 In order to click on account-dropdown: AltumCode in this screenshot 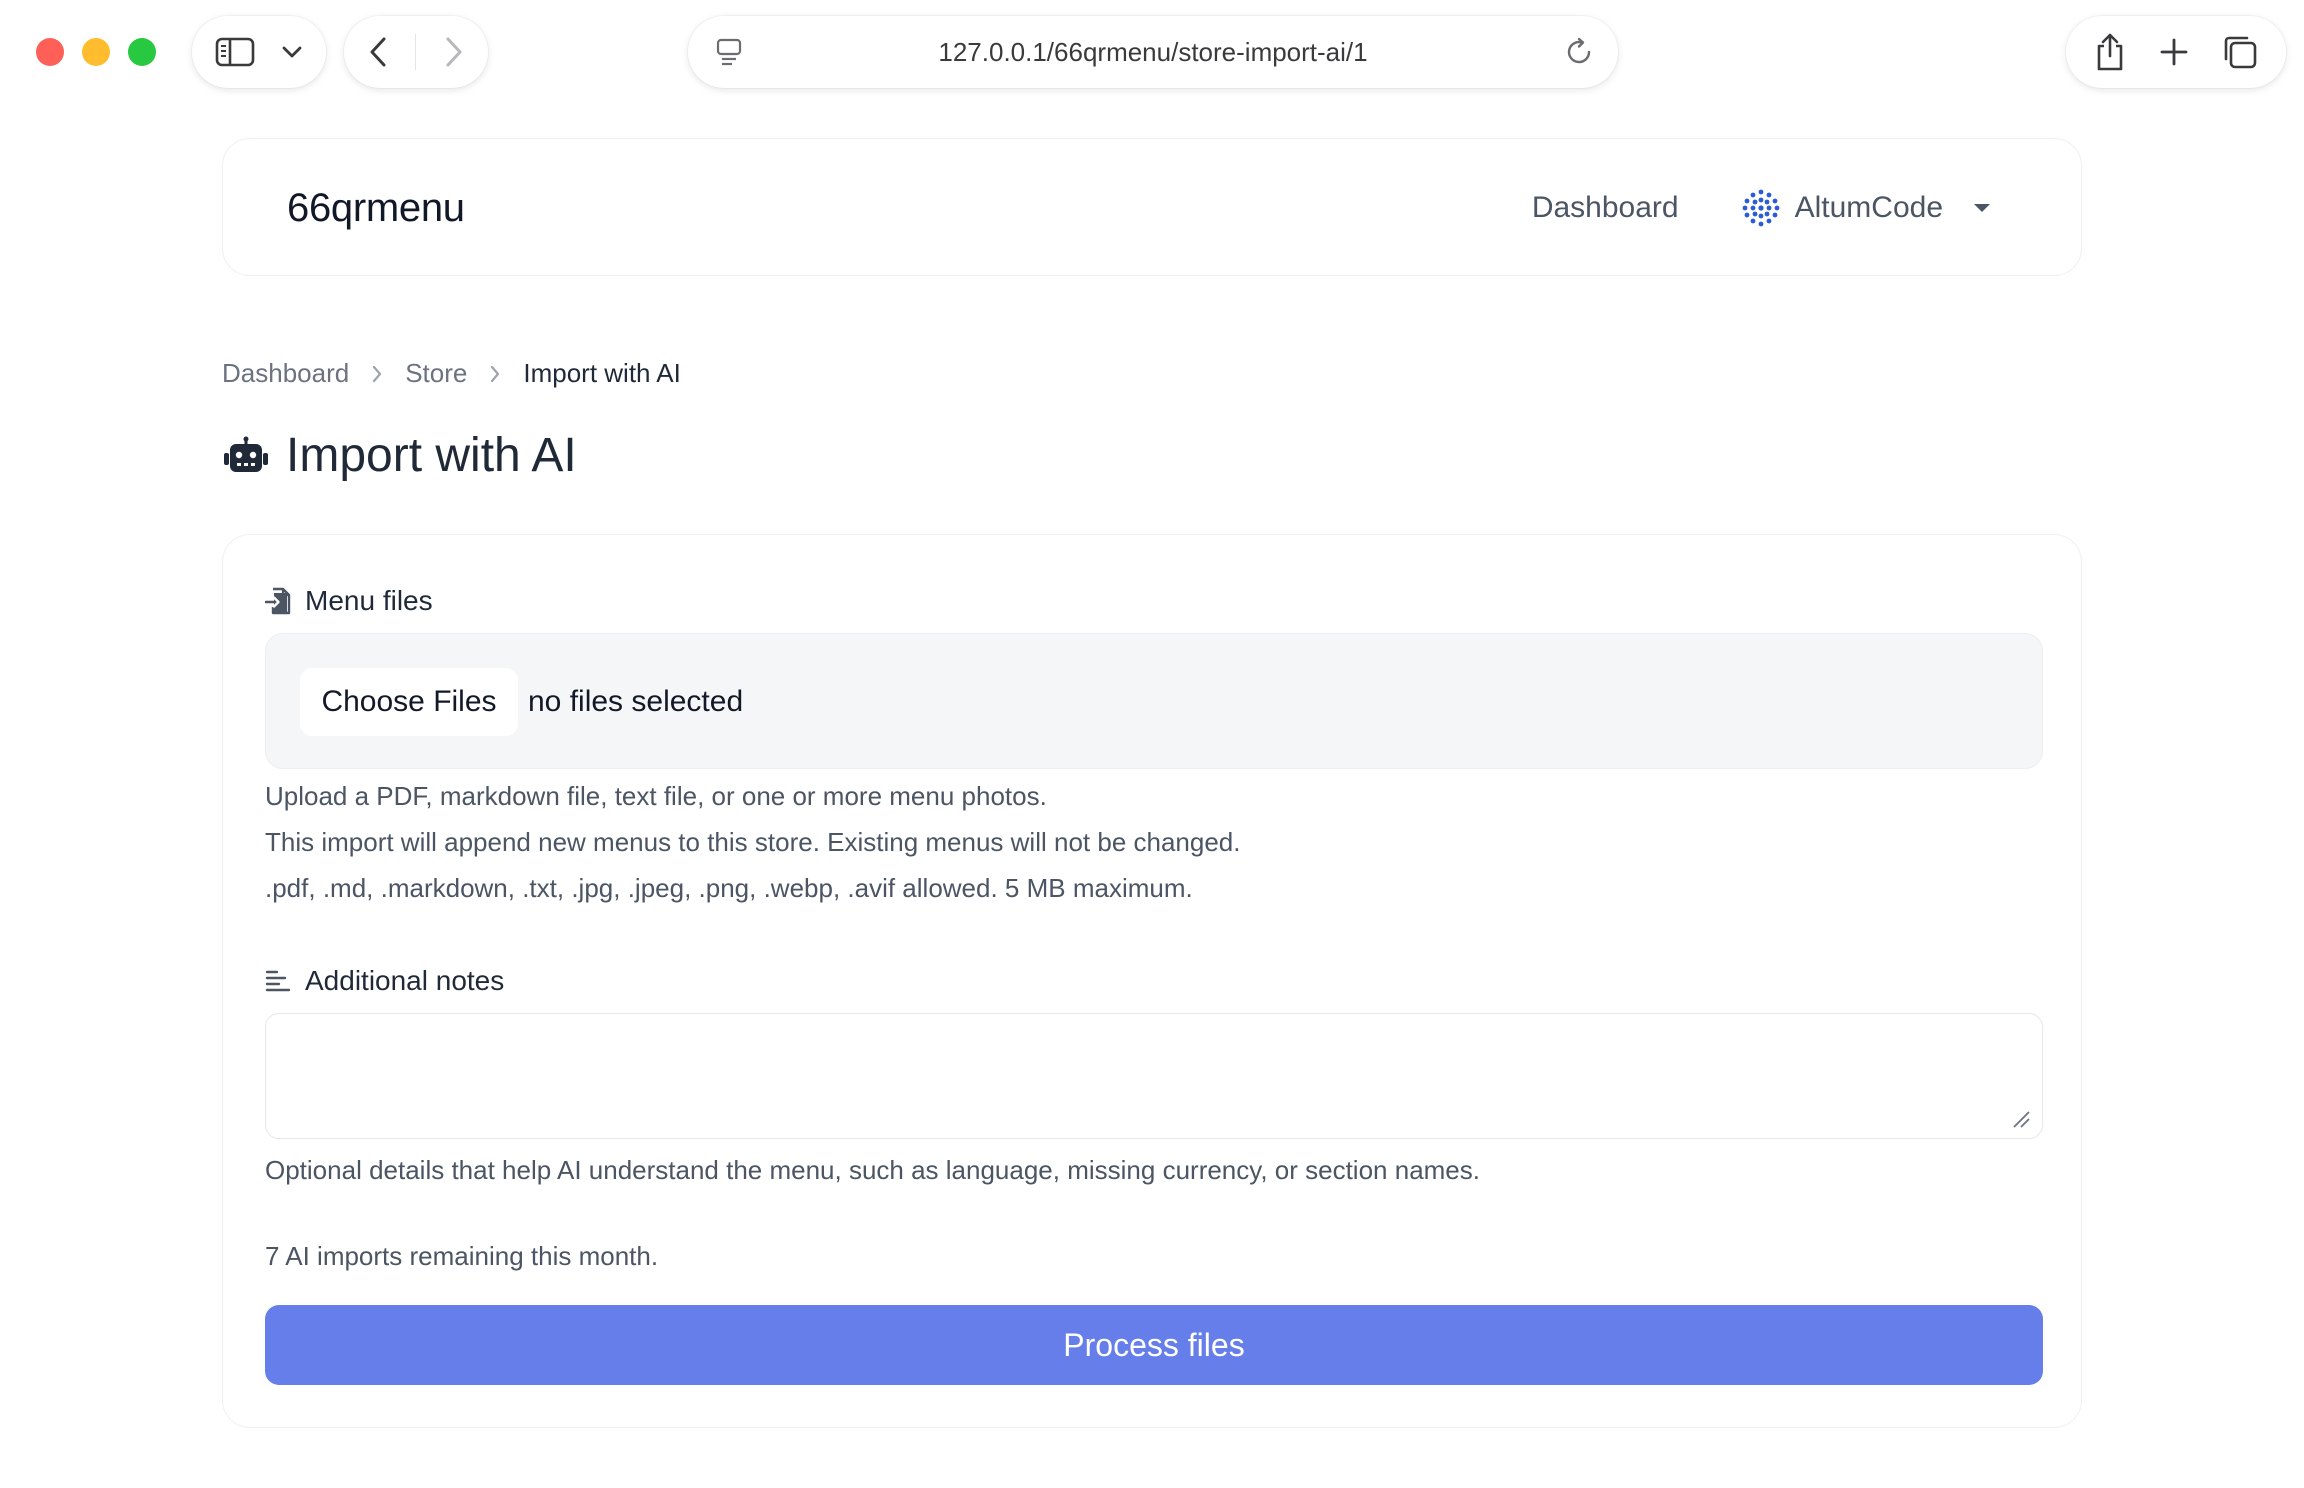, I will do `click(1866, 208)`.